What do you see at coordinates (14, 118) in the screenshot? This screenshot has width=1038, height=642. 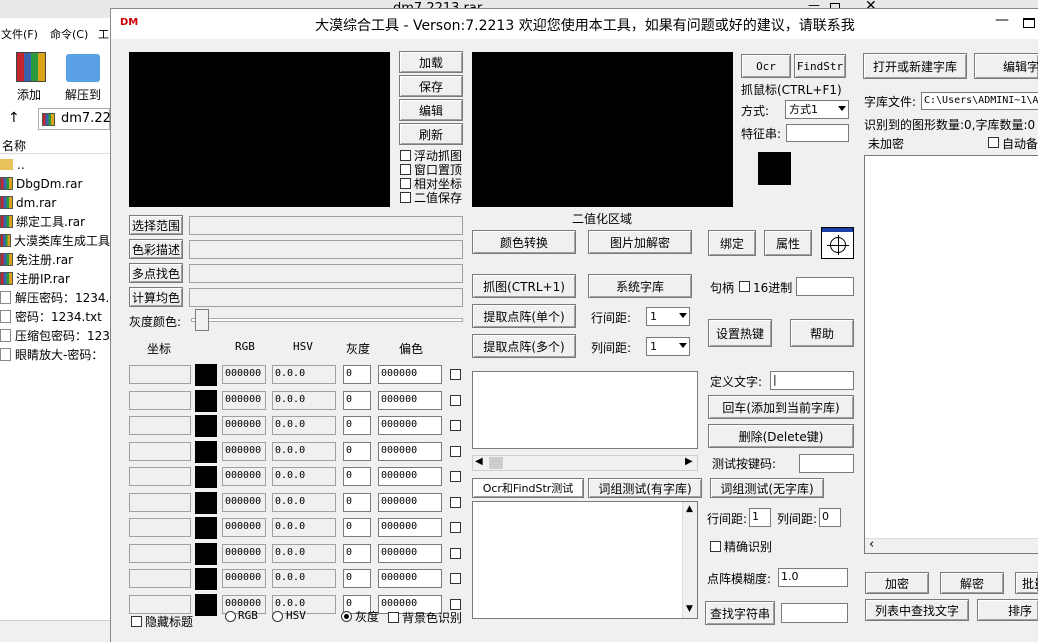 I see `up-arrow-icon: ↑` at bounding box center [14, 118].